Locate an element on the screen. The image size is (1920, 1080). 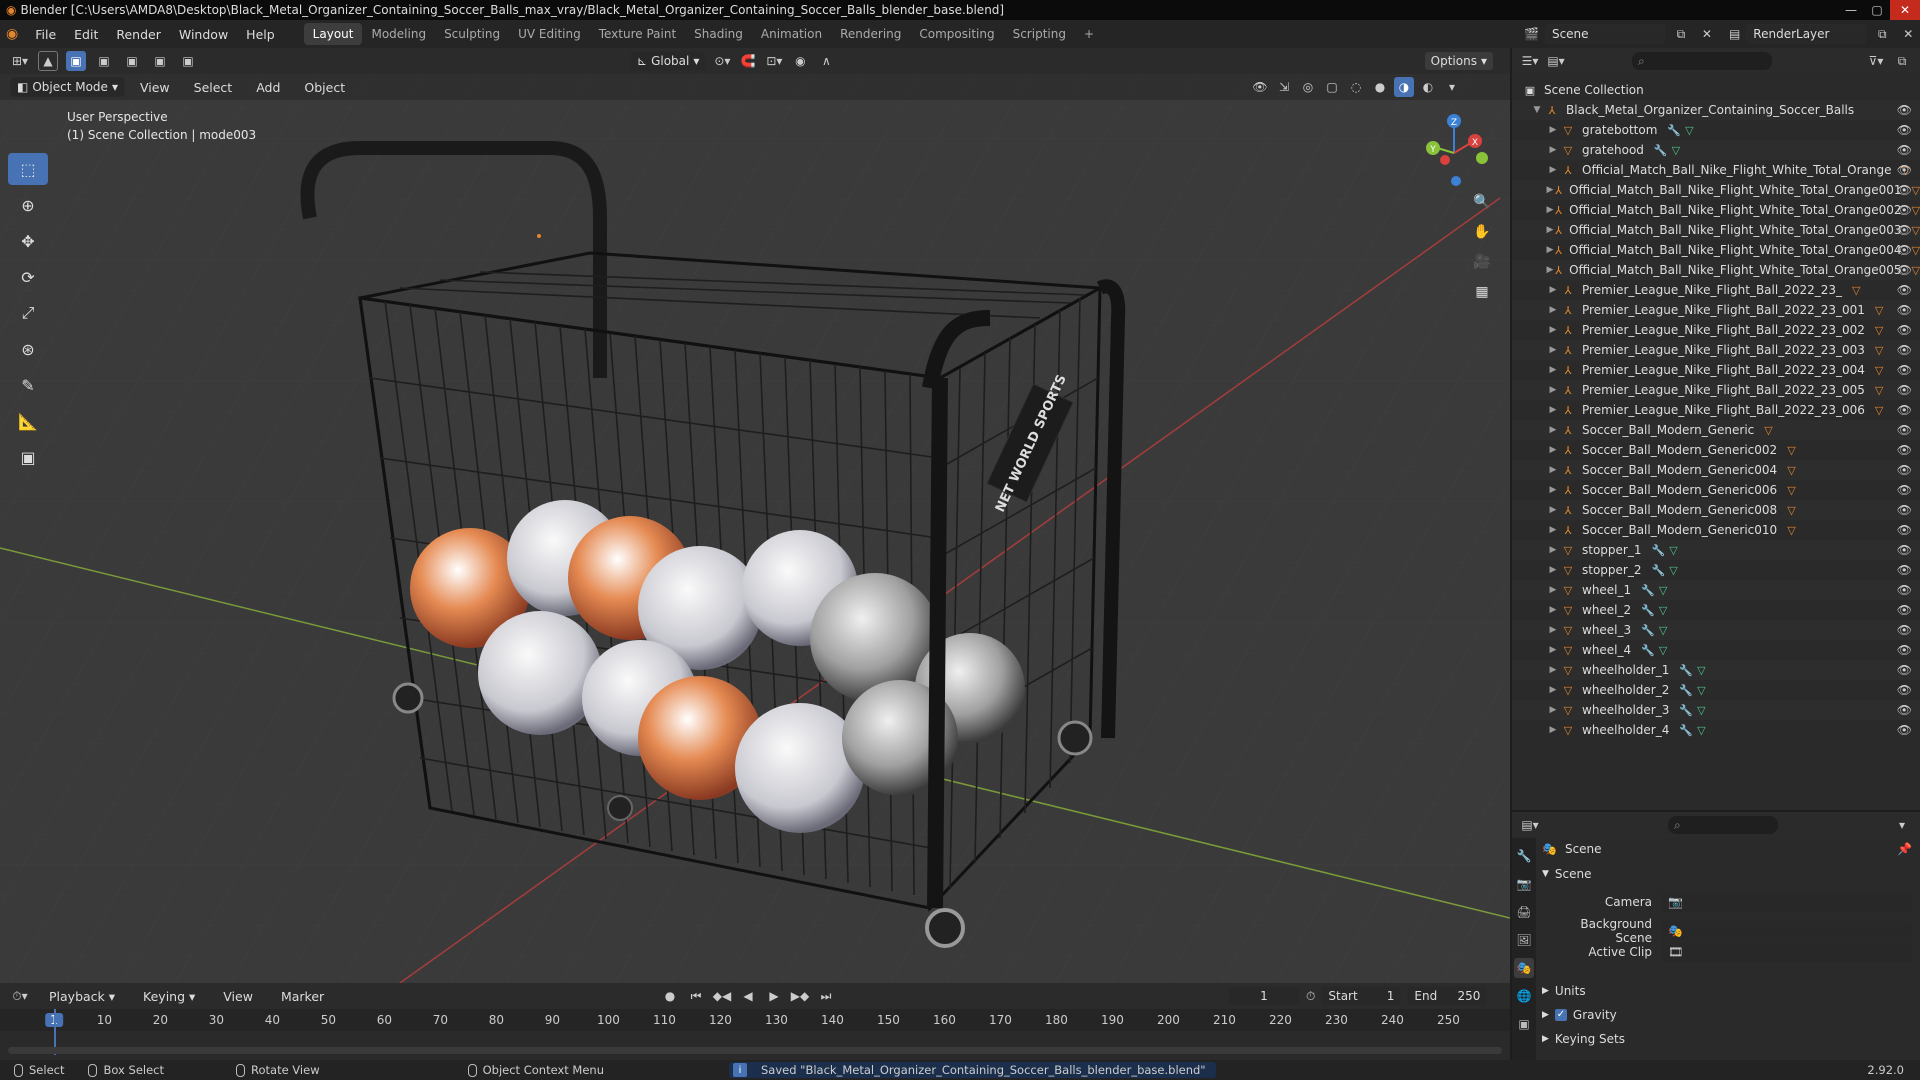
new-collection-icon: ⧉ is located at coordinates (1902, 61).